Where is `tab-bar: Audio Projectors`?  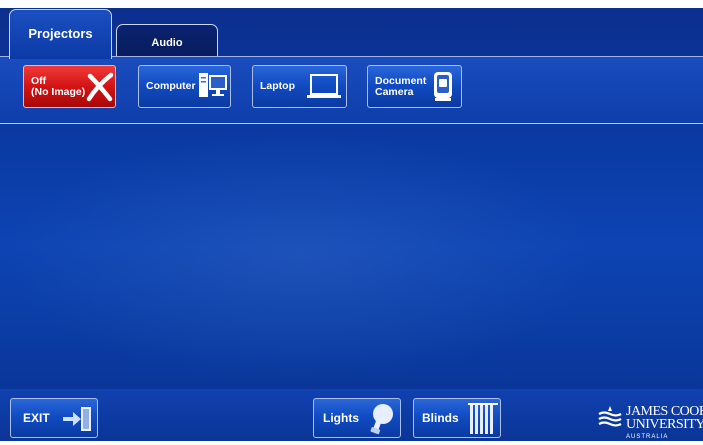 tab-bar: Audio Projectors is located at coordinates (351, 33).